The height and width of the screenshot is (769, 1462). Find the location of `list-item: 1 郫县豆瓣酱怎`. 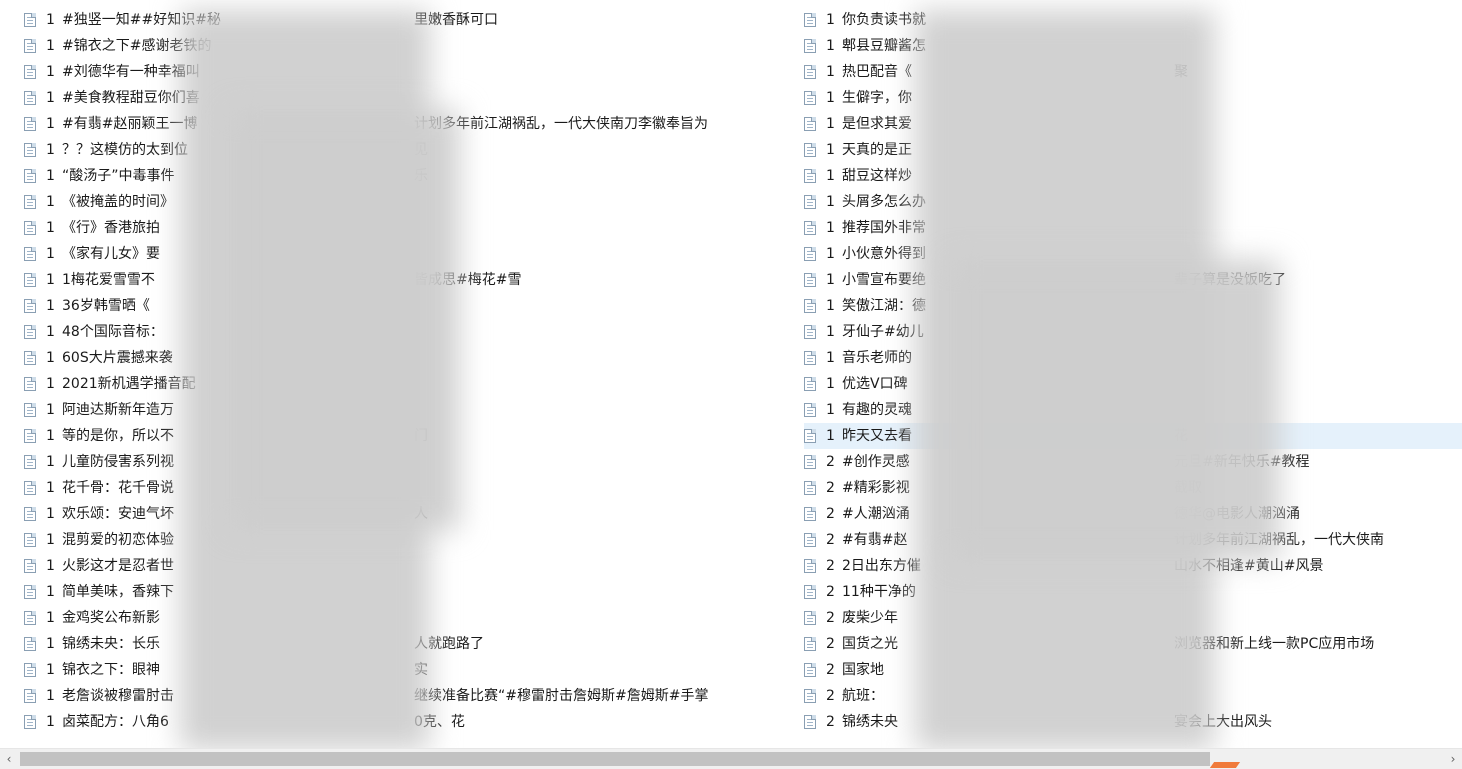

list-item: 1 郫县豆瓣酱怎 is located at coordinates (1133, 46).